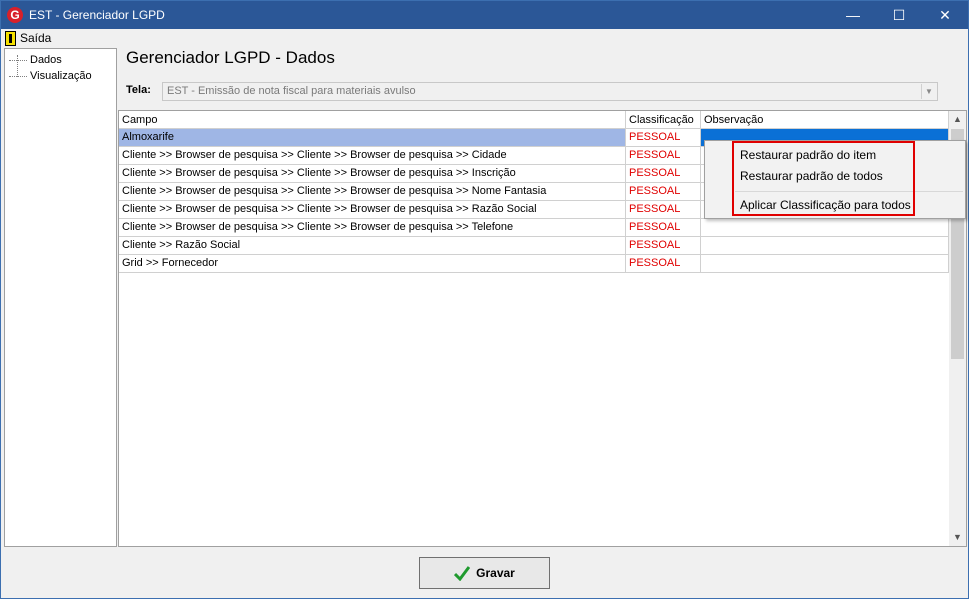 The image size is (969, 599). I want to click on save-button-label: Gravar, so click(495, 573).